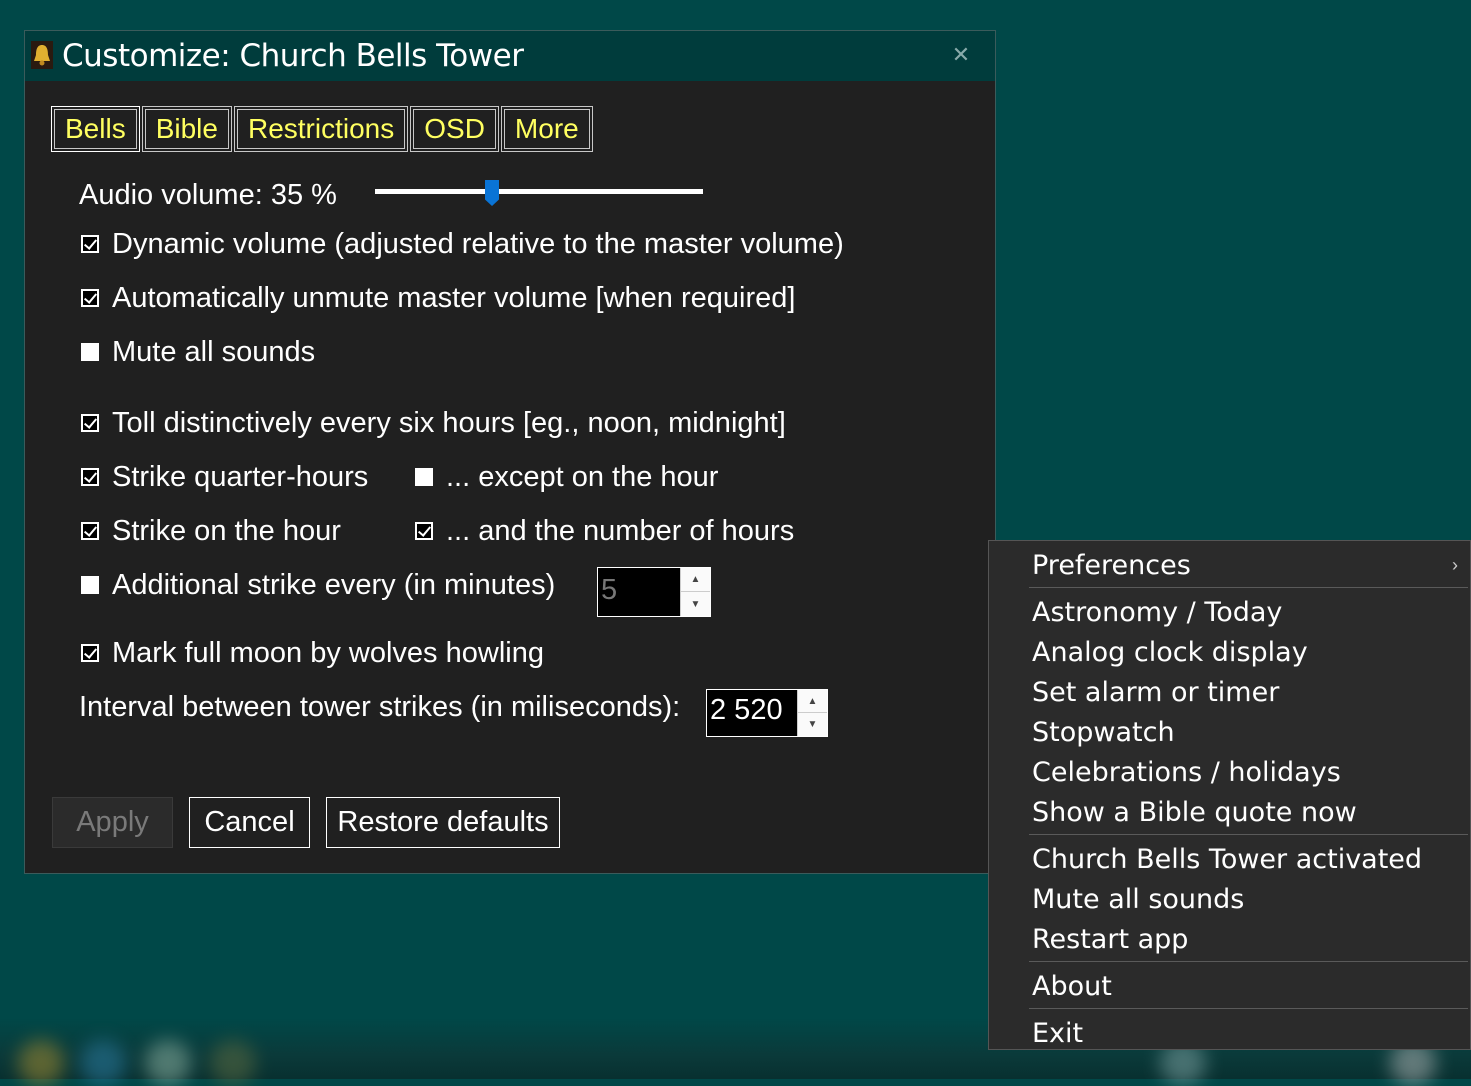  I want to click on tab-bells: Bells, so click(95, 129).